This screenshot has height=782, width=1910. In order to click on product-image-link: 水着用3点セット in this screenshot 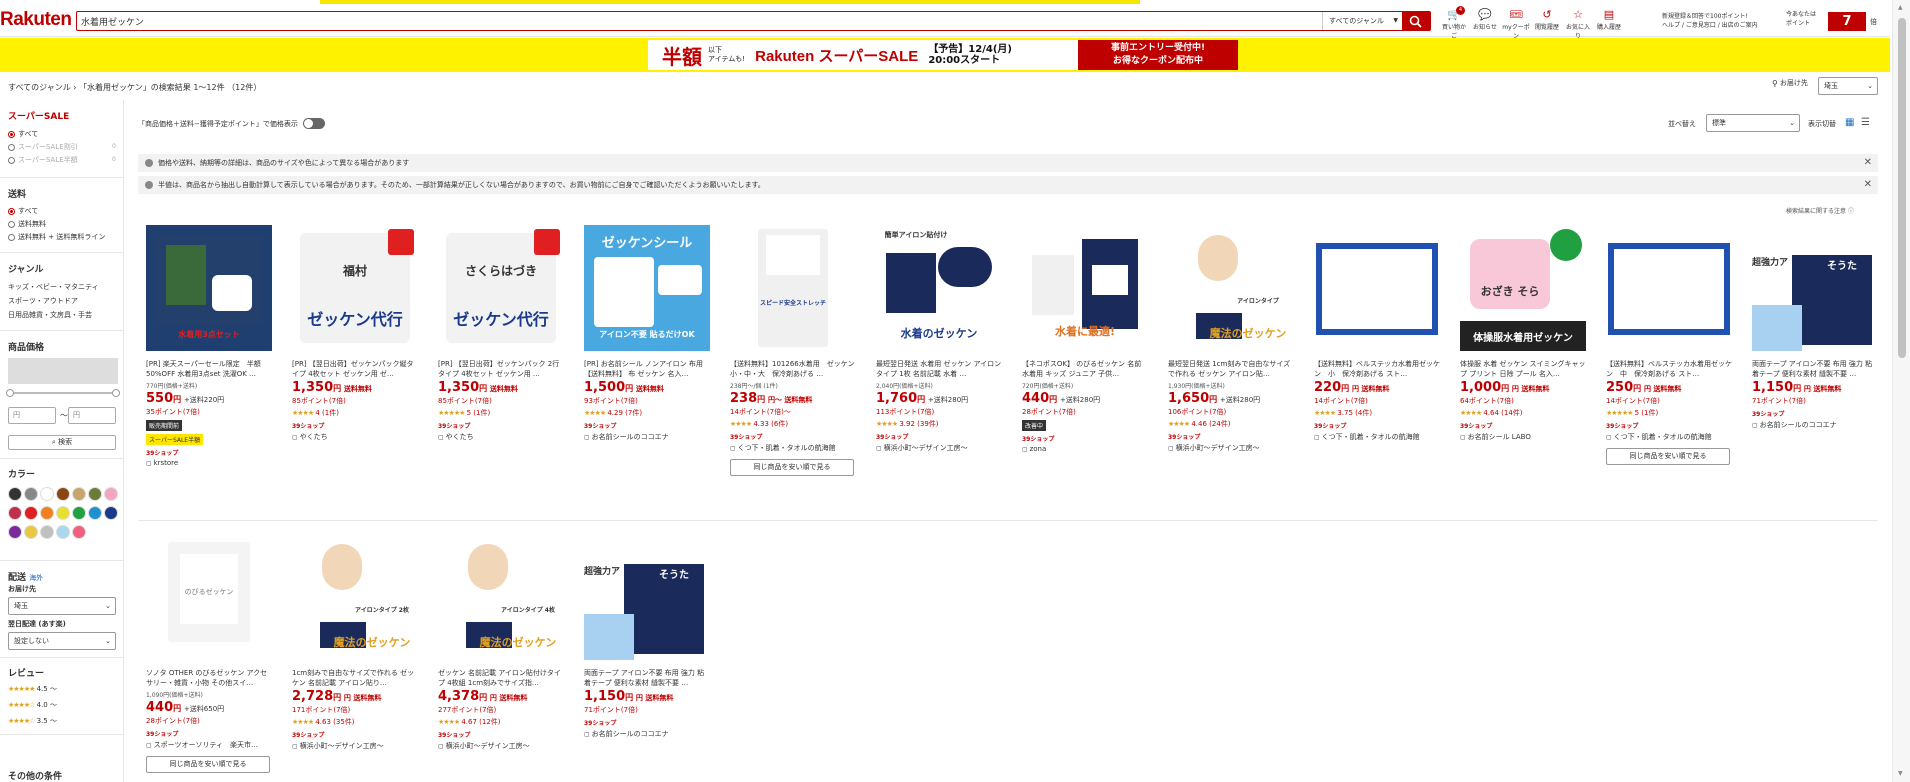, I will do `click(209, 288)`.